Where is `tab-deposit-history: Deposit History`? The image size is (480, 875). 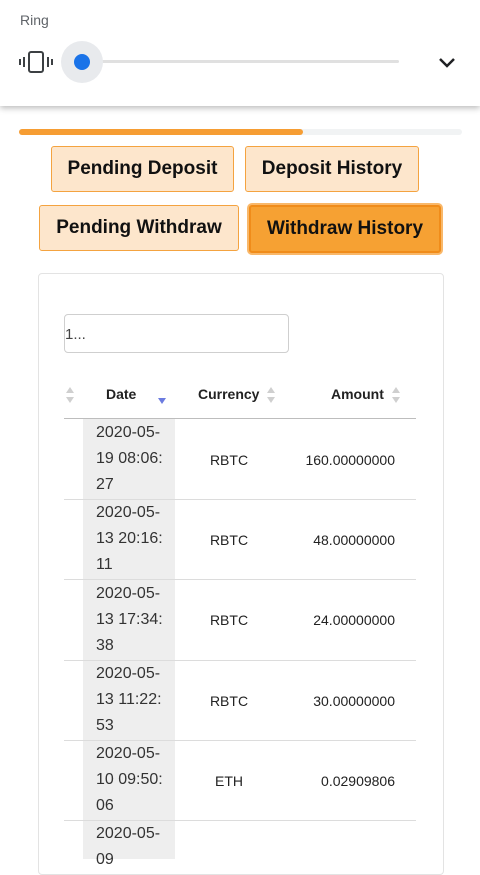
tab-deposit-history: Deposit History is located at coordinates (332, 169).